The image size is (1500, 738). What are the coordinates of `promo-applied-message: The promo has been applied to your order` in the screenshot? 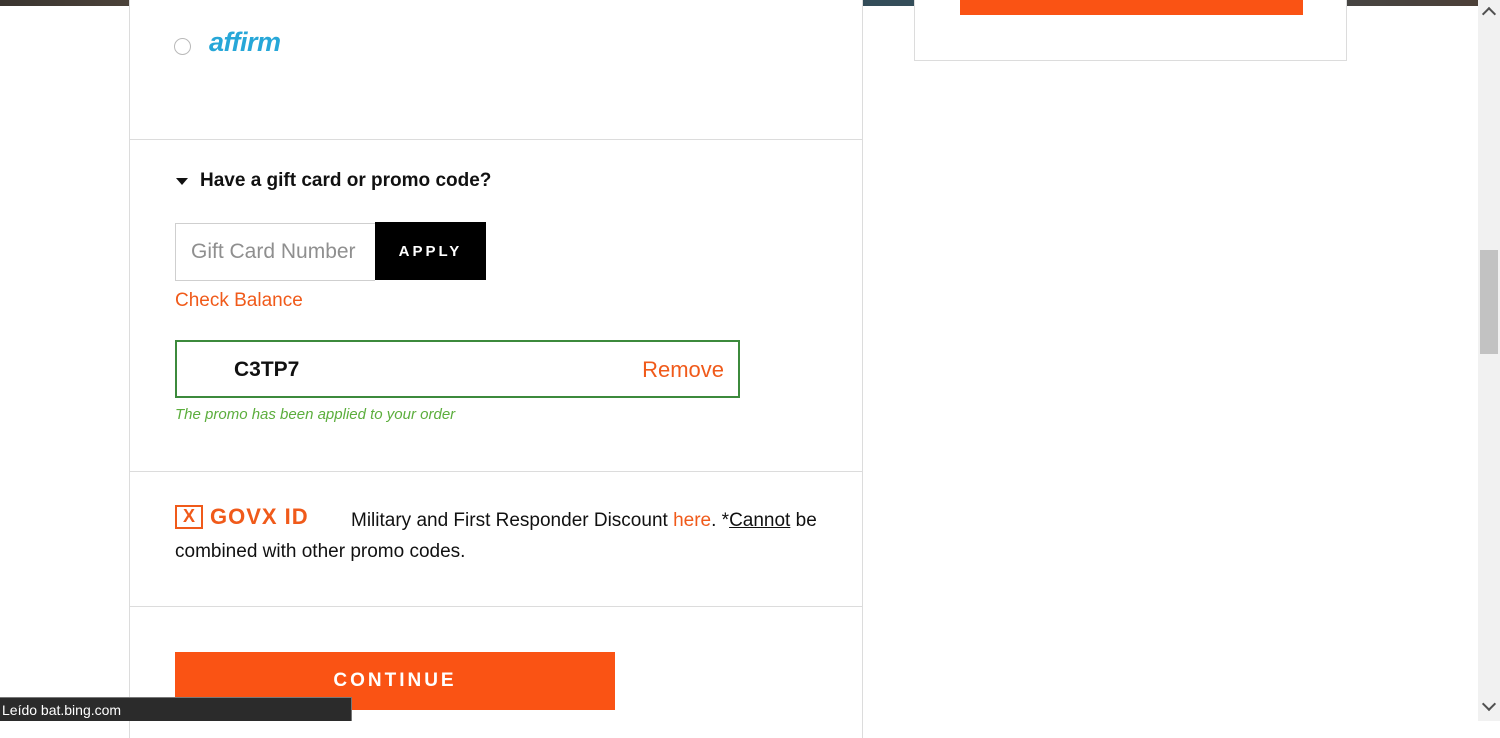 It's located at (315, 414).